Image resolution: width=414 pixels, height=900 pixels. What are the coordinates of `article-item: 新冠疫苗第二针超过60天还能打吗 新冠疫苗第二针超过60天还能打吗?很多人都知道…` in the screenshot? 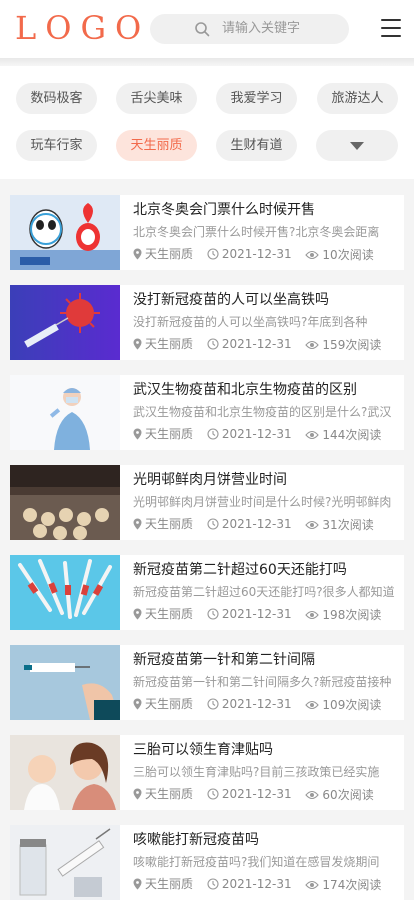 It's located at (207, 592).